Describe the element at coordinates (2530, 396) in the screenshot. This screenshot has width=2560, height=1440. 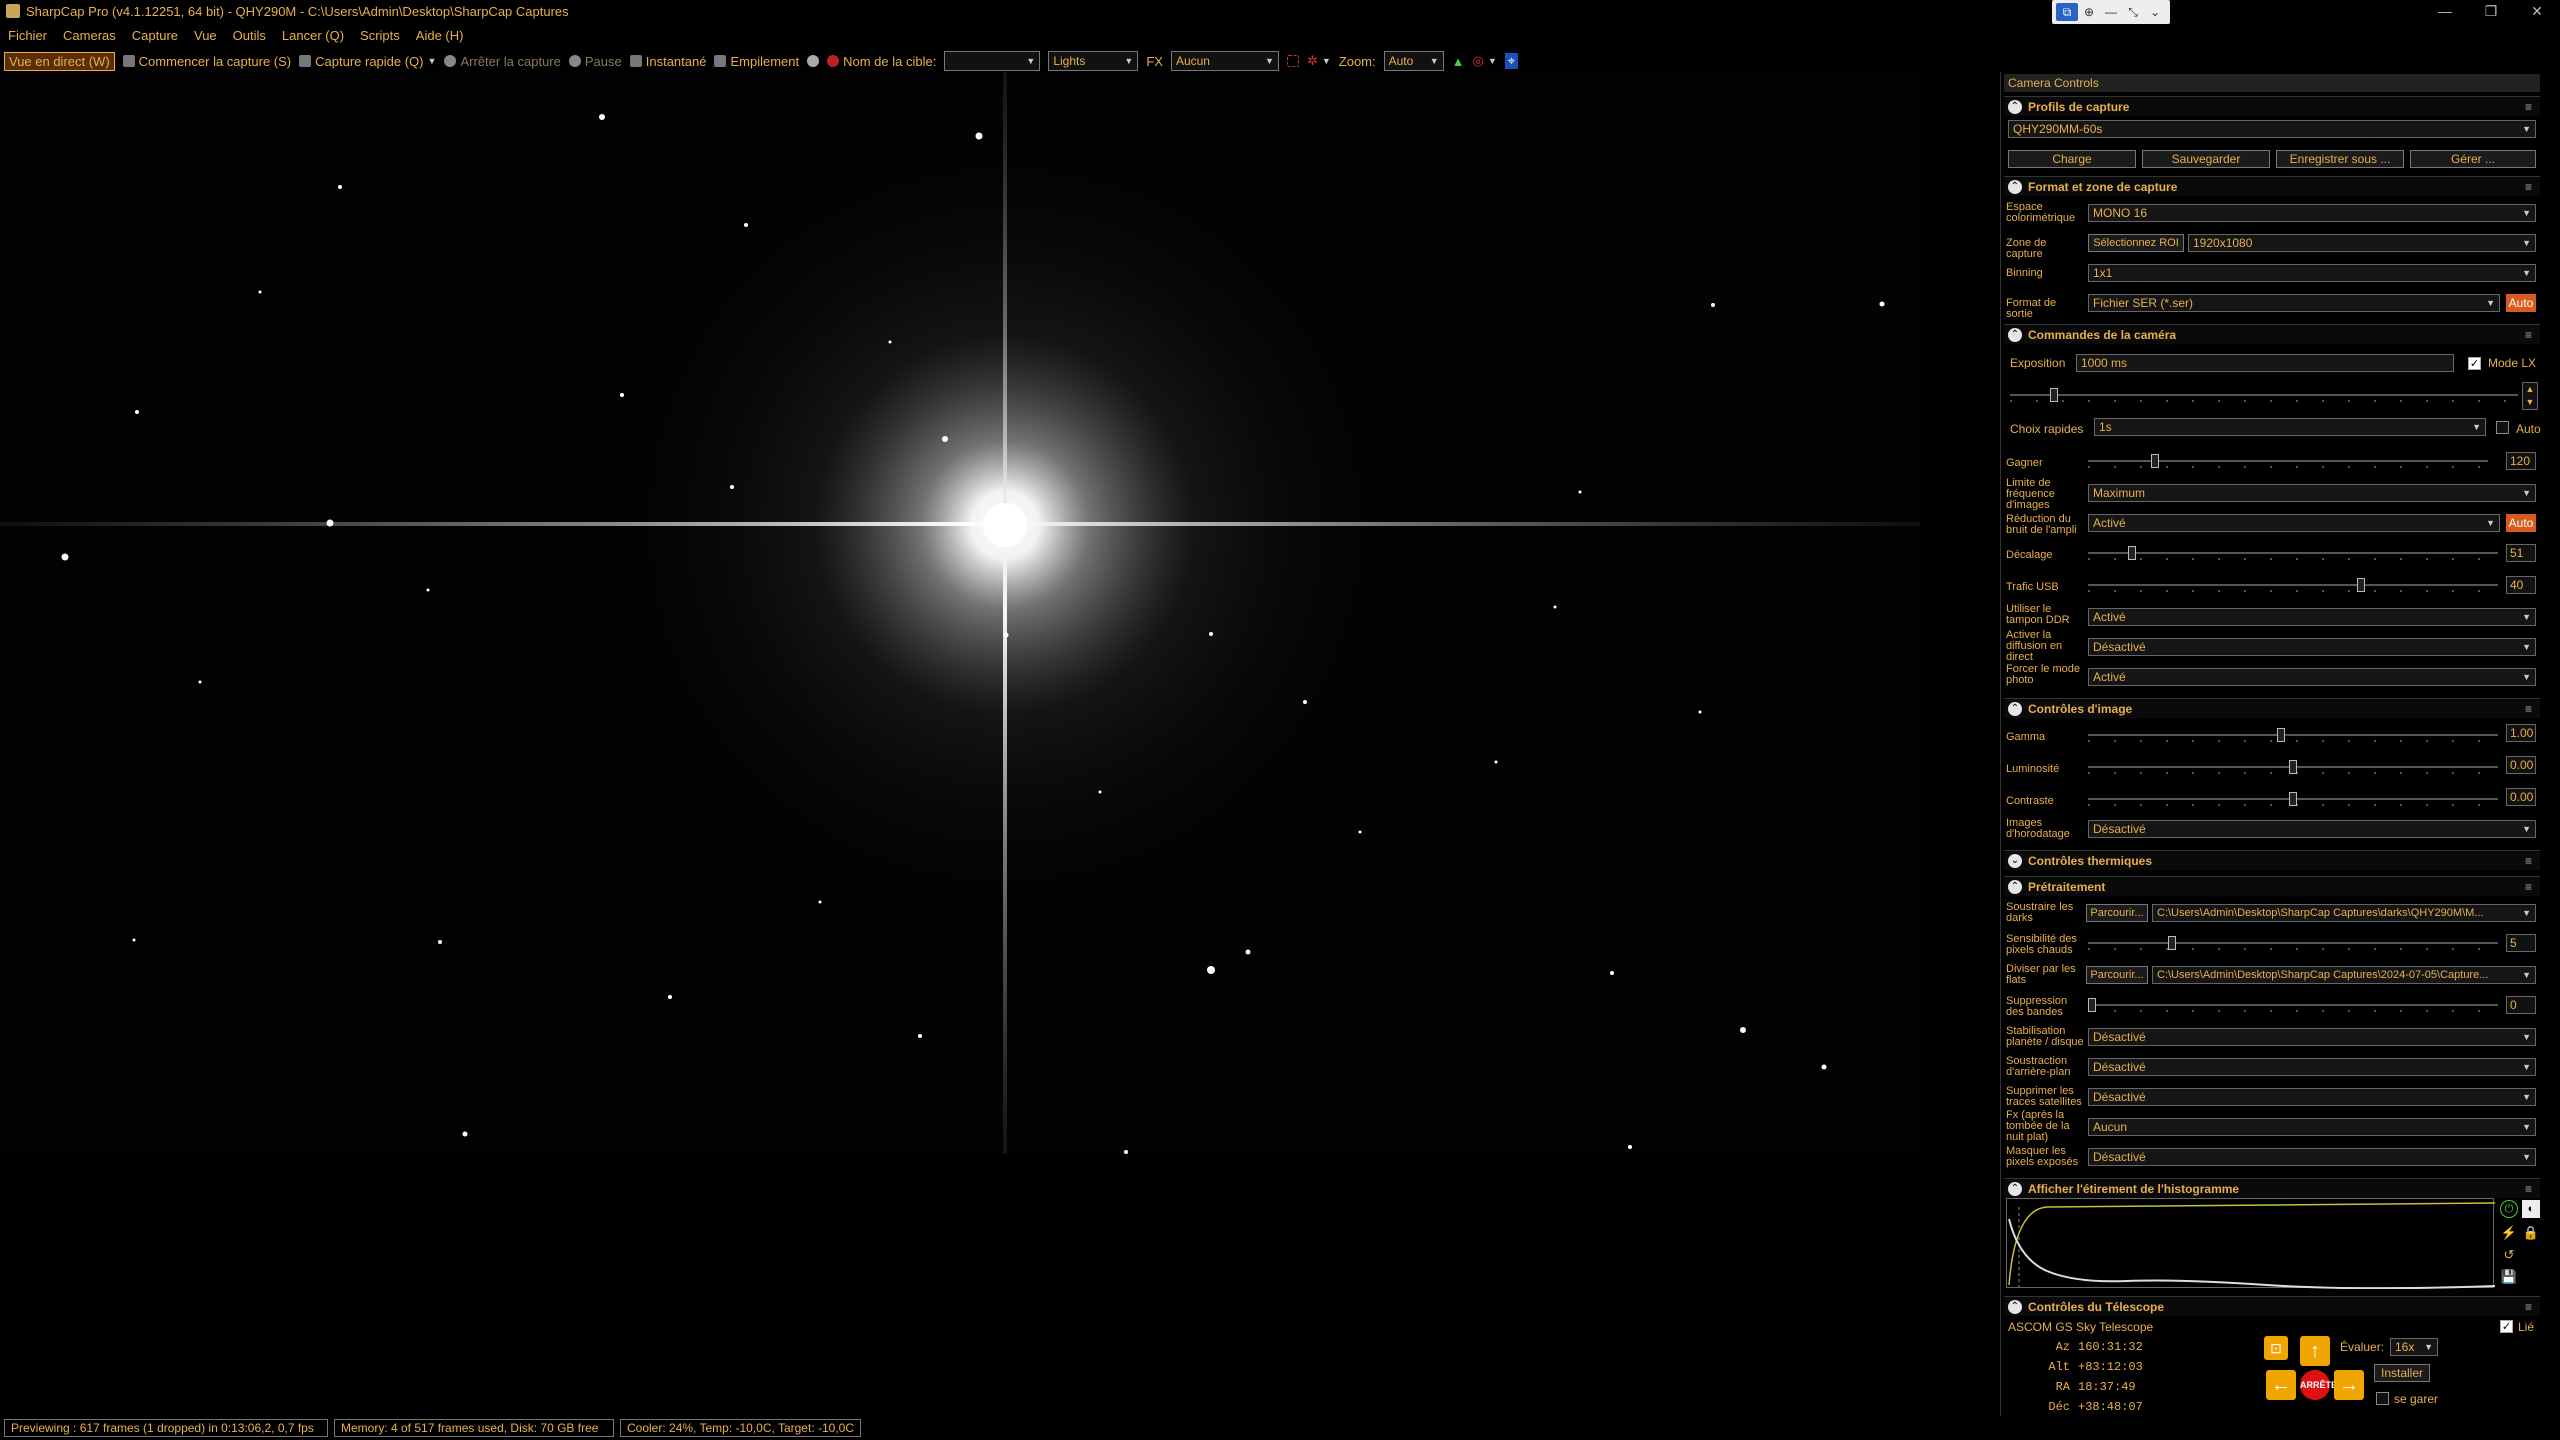
I see `exposure-stepper: ▲ ▼` at that location.